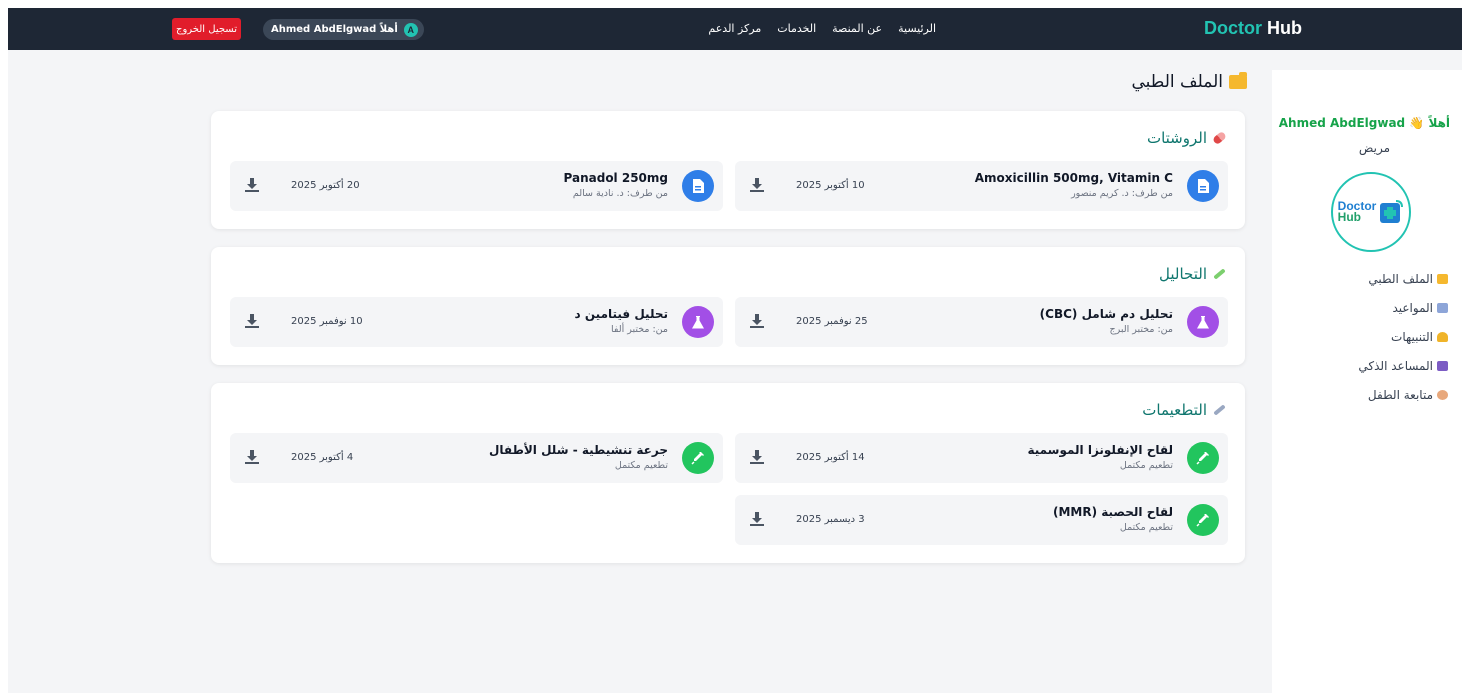 Image resolution: width=1470 pixels, height=693 pixels. What do you see at coordinates (1284, 28) in the screenshot?
I see `brand-part-hub: Hub` at bounding box center [1284, 28].